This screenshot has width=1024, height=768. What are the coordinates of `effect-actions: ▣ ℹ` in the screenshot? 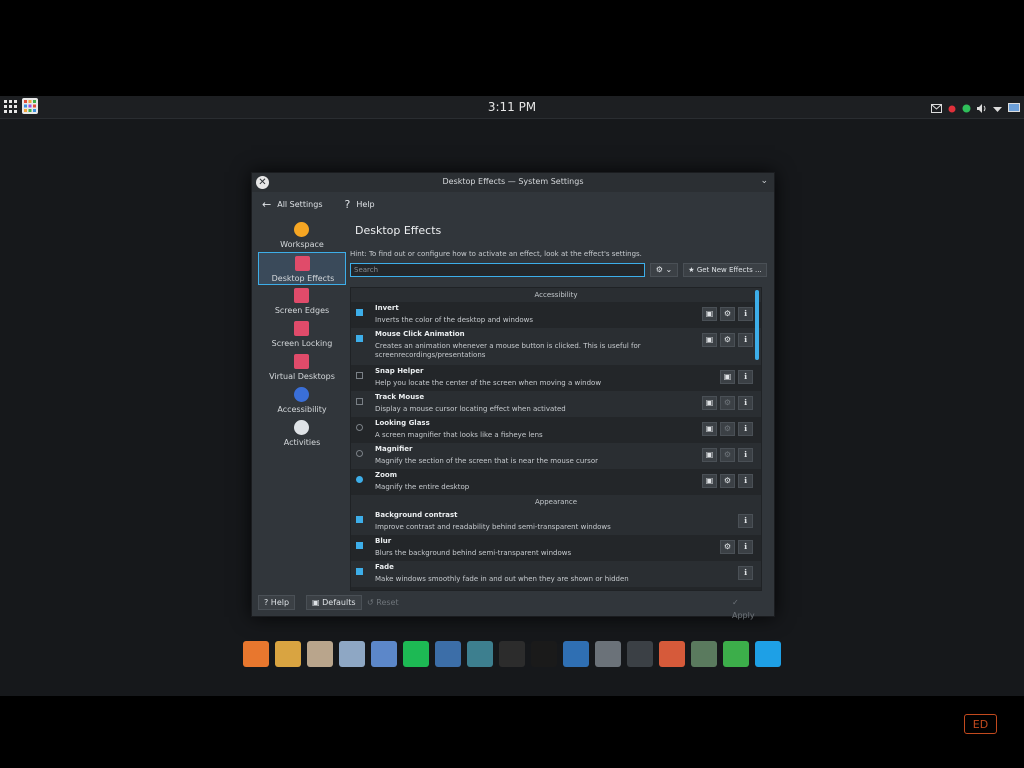 It's located at (736, 377).